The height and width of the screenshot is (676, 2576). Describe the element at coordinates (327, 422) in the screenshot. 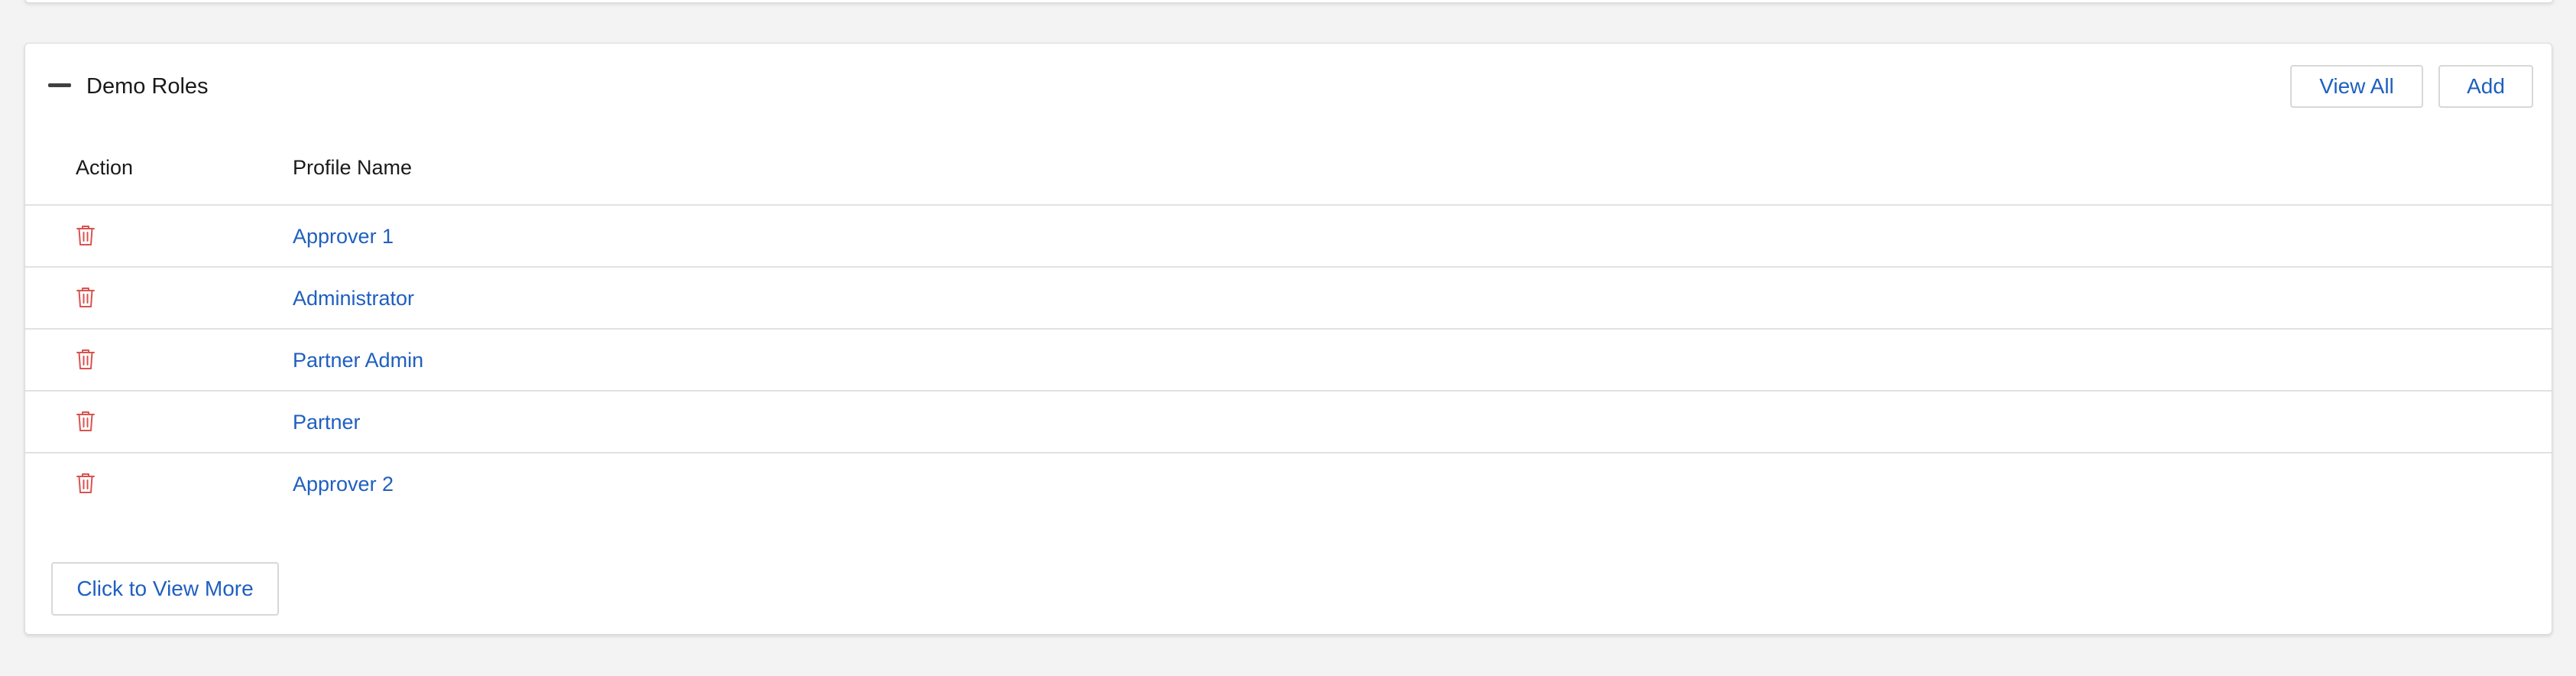

I see `profile-name-link: Partner` at that location.